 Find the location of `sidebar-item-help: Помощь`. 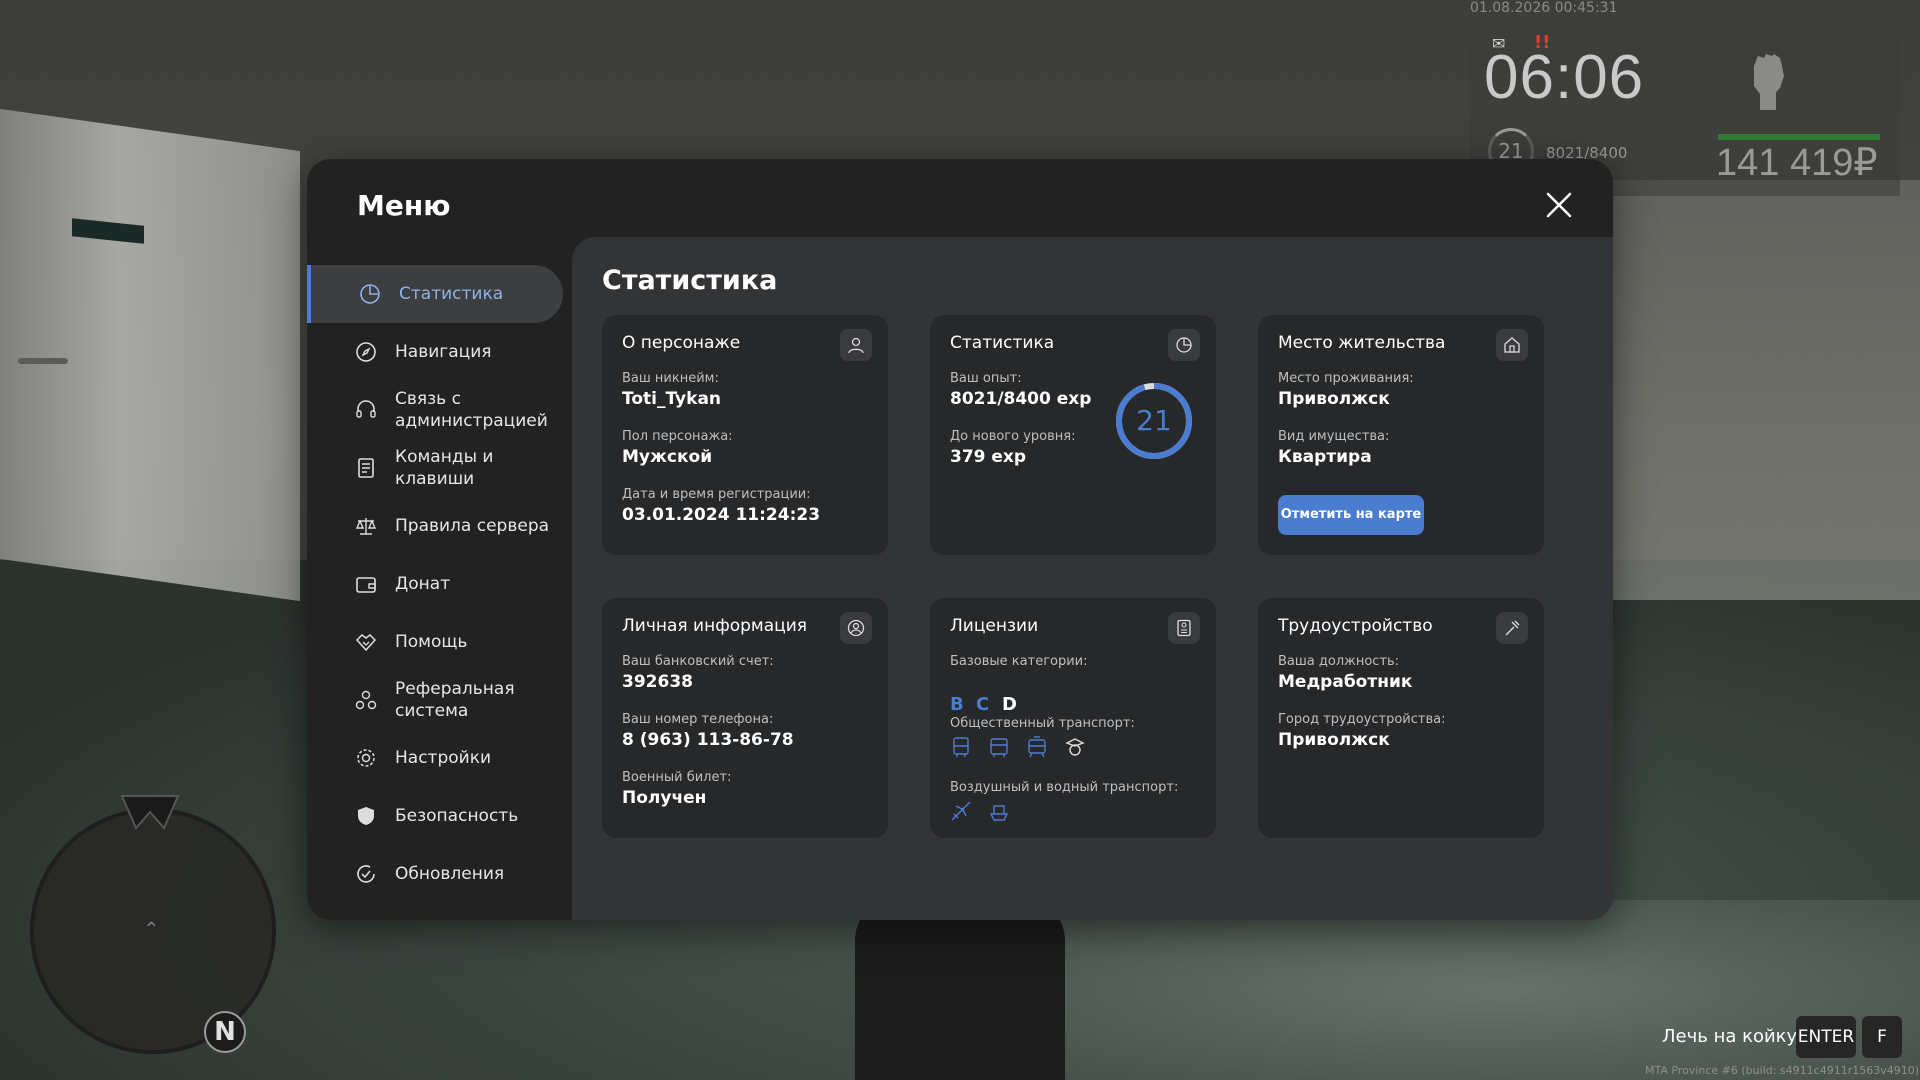

sidebar-item-help: Помощь is located at coordinates (435, 642).